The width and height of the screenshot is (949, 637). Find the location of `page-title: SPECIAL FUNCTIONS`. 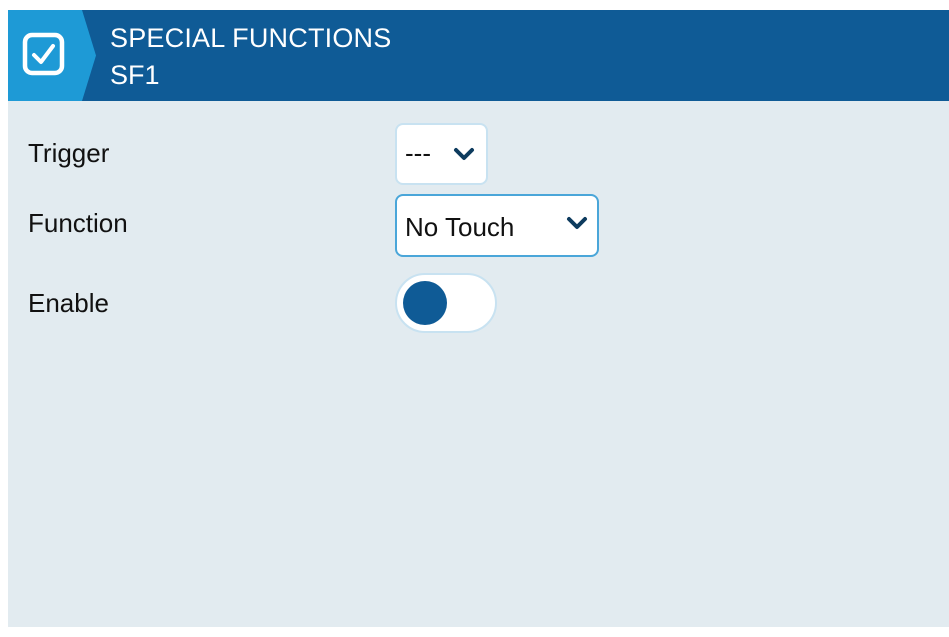

page-title: SPECIAL FUNCTIONS is located at coordinates (251, 38).